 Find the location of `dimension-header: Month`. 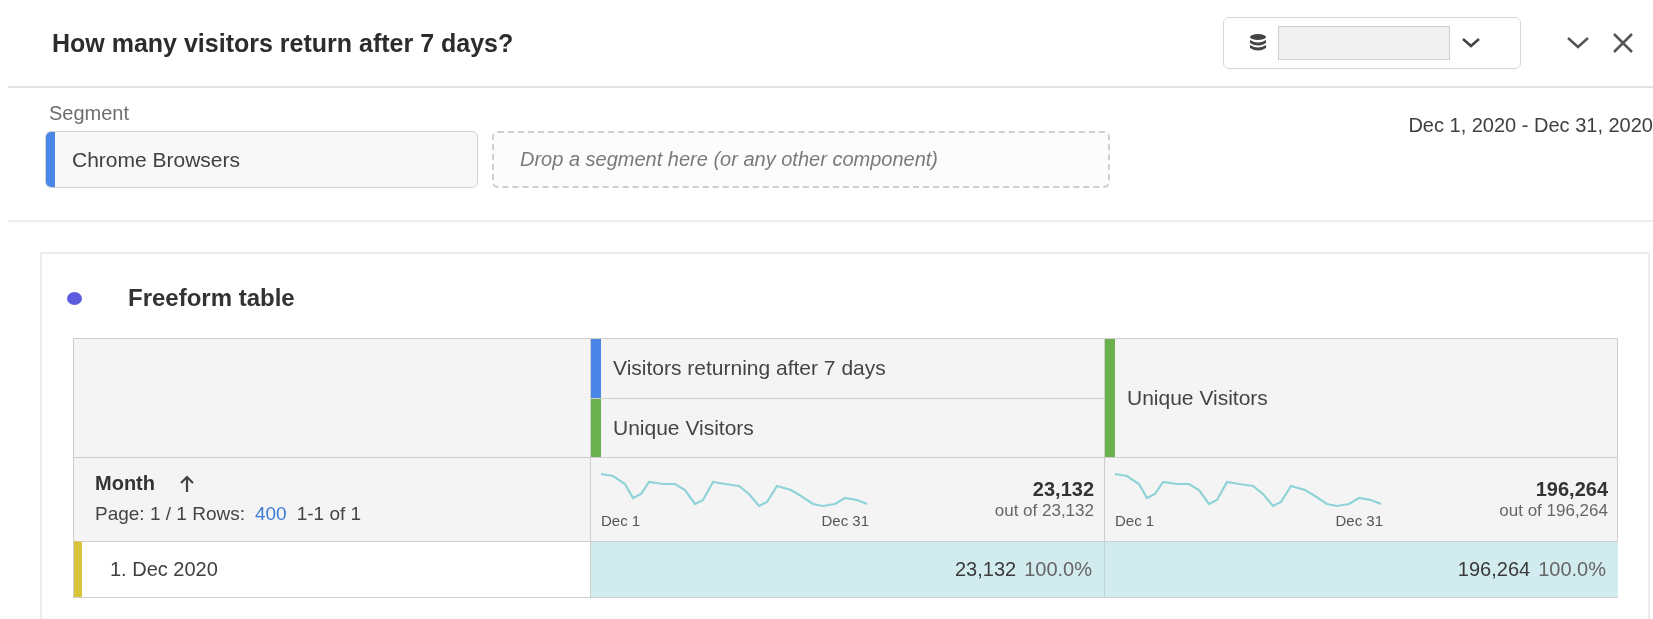

dimension-header: Month is located at coordinates (125, 483).